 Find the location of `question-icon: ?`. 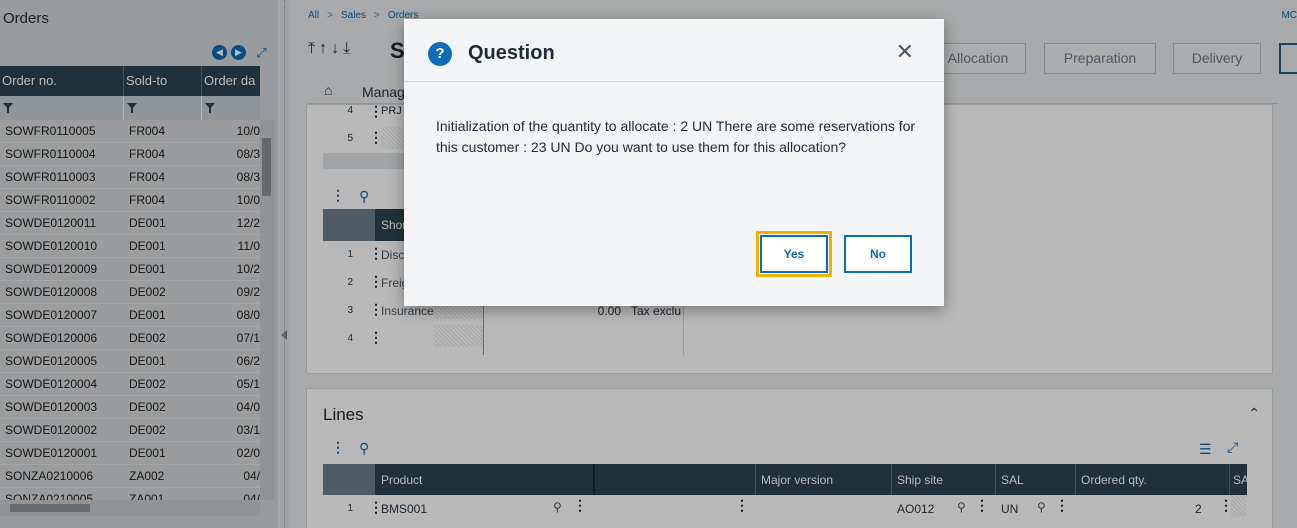

question-icon: ? is located at coordinates (440, 54).